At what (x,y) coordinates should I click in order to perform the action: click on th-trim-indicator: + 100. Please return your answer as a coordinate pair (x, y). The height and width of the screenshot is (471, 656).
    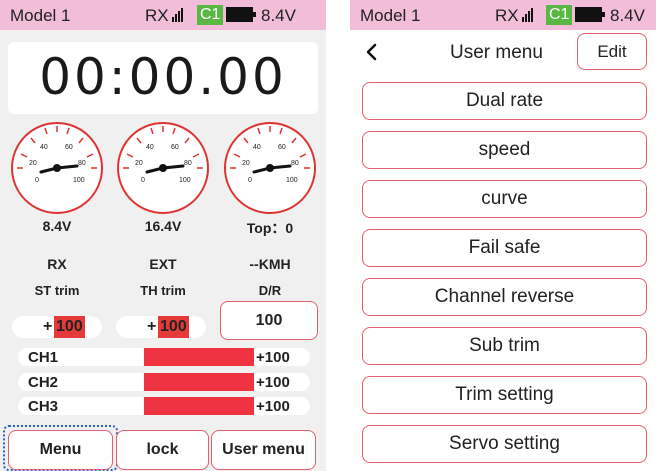
    Looking at the image, I should click on (161, 327).